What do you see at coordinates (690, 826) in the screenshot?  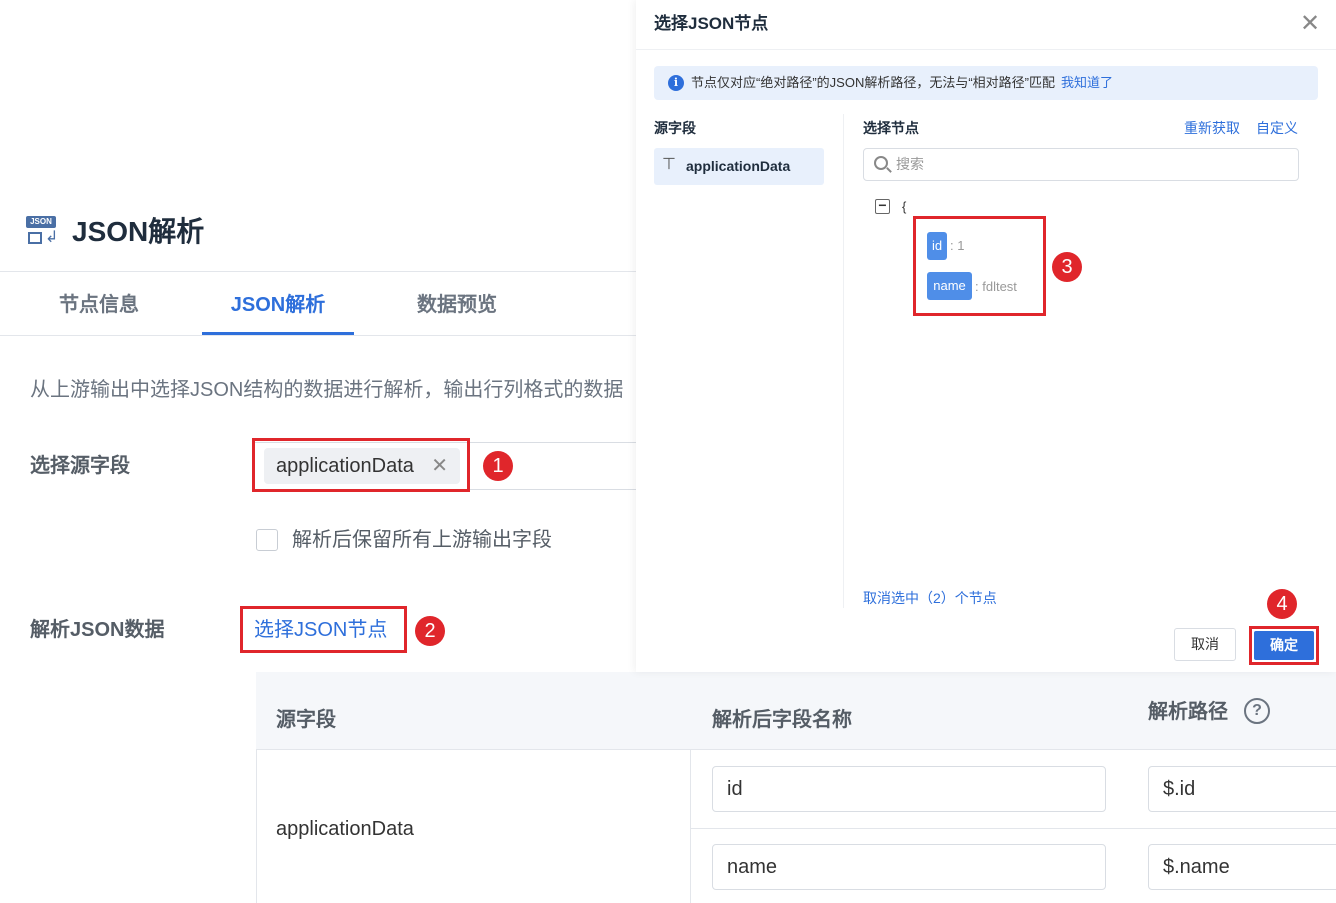 I see `table-column-divider` at bounding box center [690, 826].